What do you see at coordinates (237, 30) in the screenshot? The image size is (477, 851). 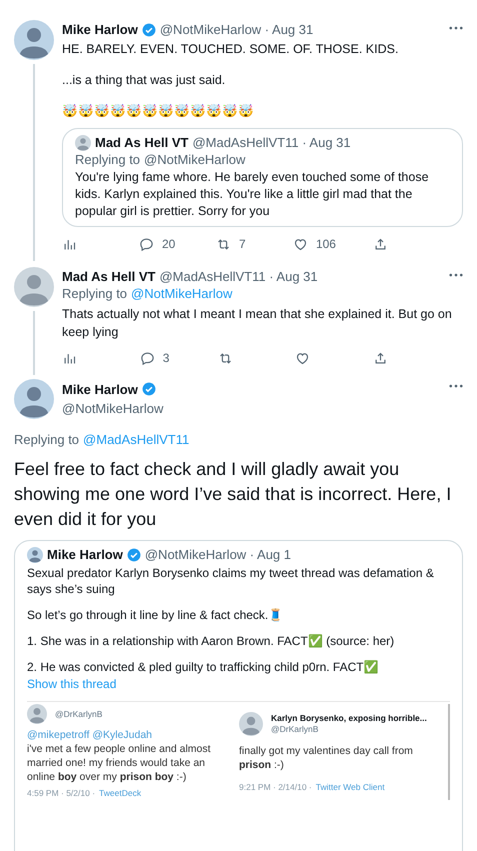 I see `handle-and-time: @NotMikeHarlow · Aug 31` at bounding box center [237, 30].